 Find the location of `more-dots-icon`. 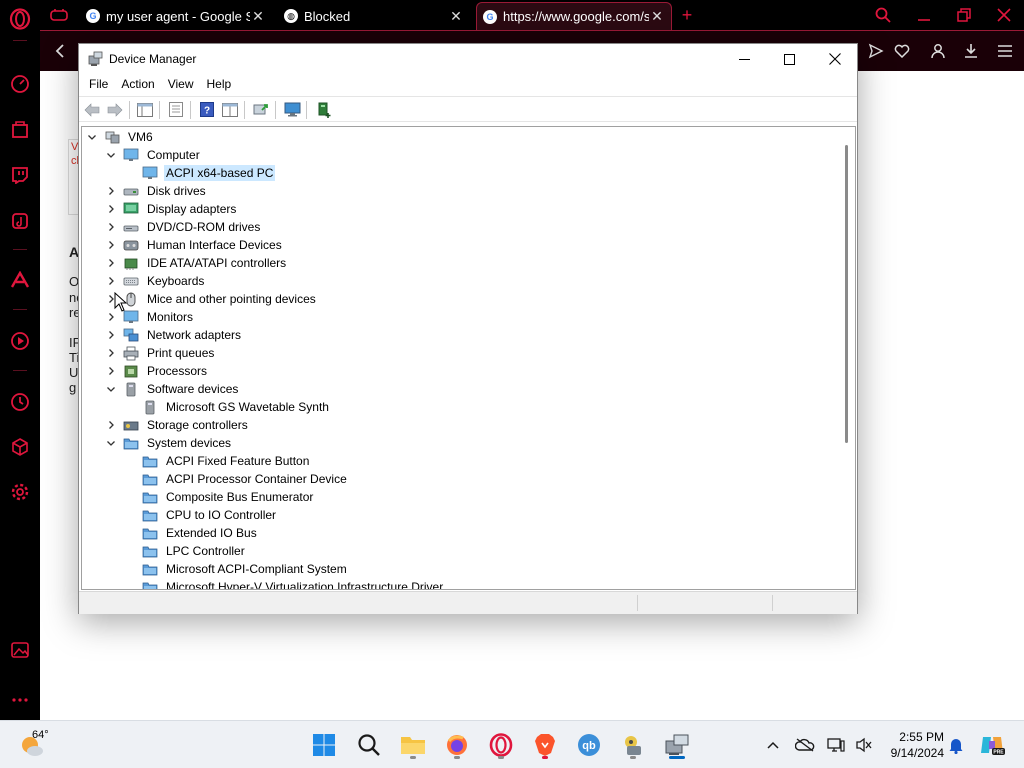

more-dots-icon is located at coordinates (20, 700).